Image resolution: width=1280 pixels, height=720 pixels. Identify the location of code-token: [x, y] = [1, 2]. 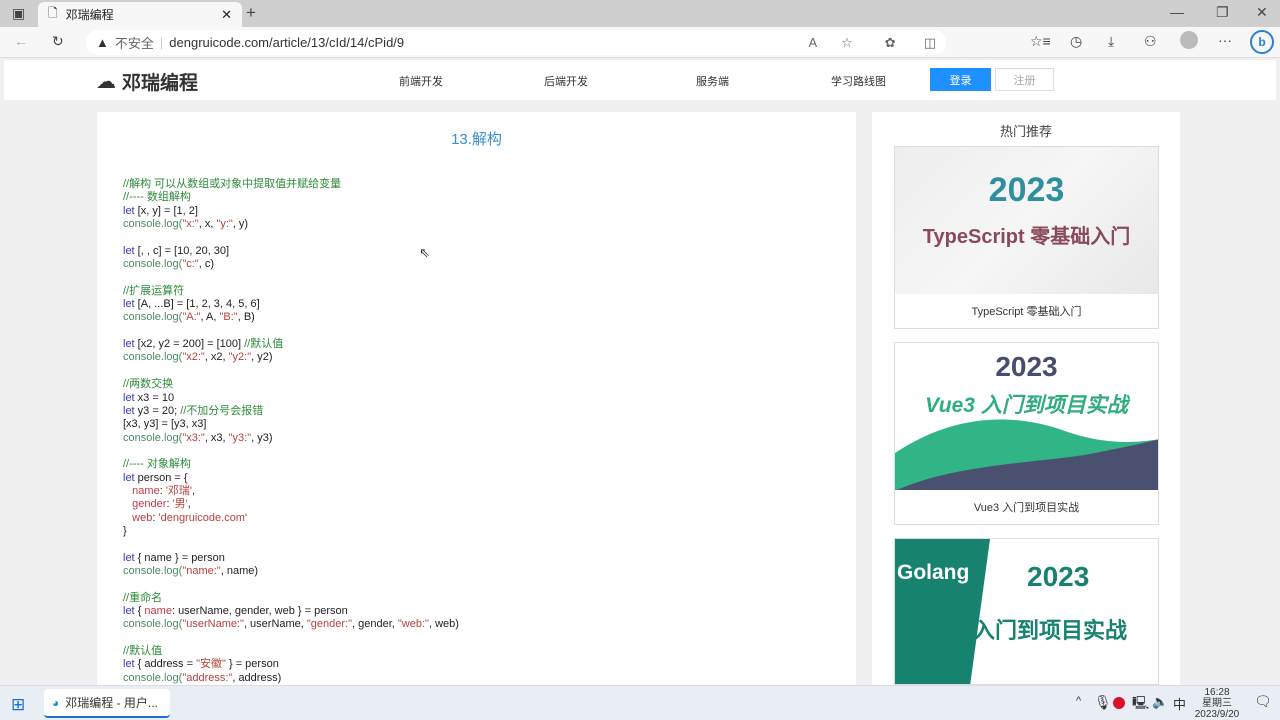
(166, 210).